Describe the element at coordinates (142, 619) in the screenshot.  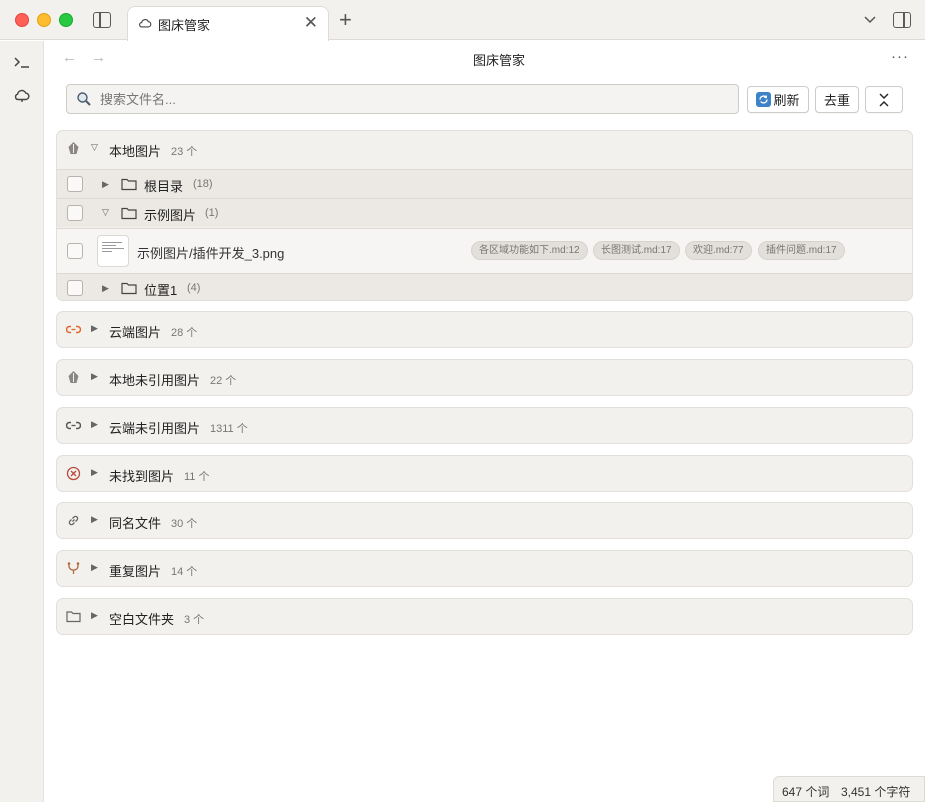
I see `group-label: 空白文件夹` at that location.